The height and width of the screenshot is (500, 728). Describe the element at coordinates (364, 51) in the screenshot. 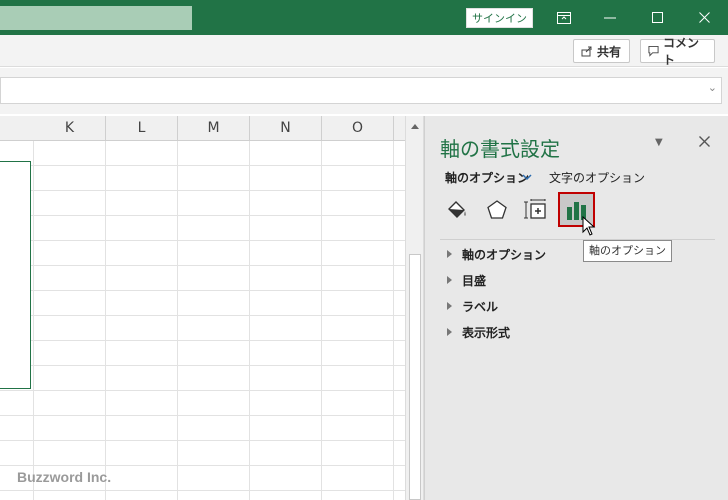

I see `ribbon-bar: 共有 コメント` at that location.